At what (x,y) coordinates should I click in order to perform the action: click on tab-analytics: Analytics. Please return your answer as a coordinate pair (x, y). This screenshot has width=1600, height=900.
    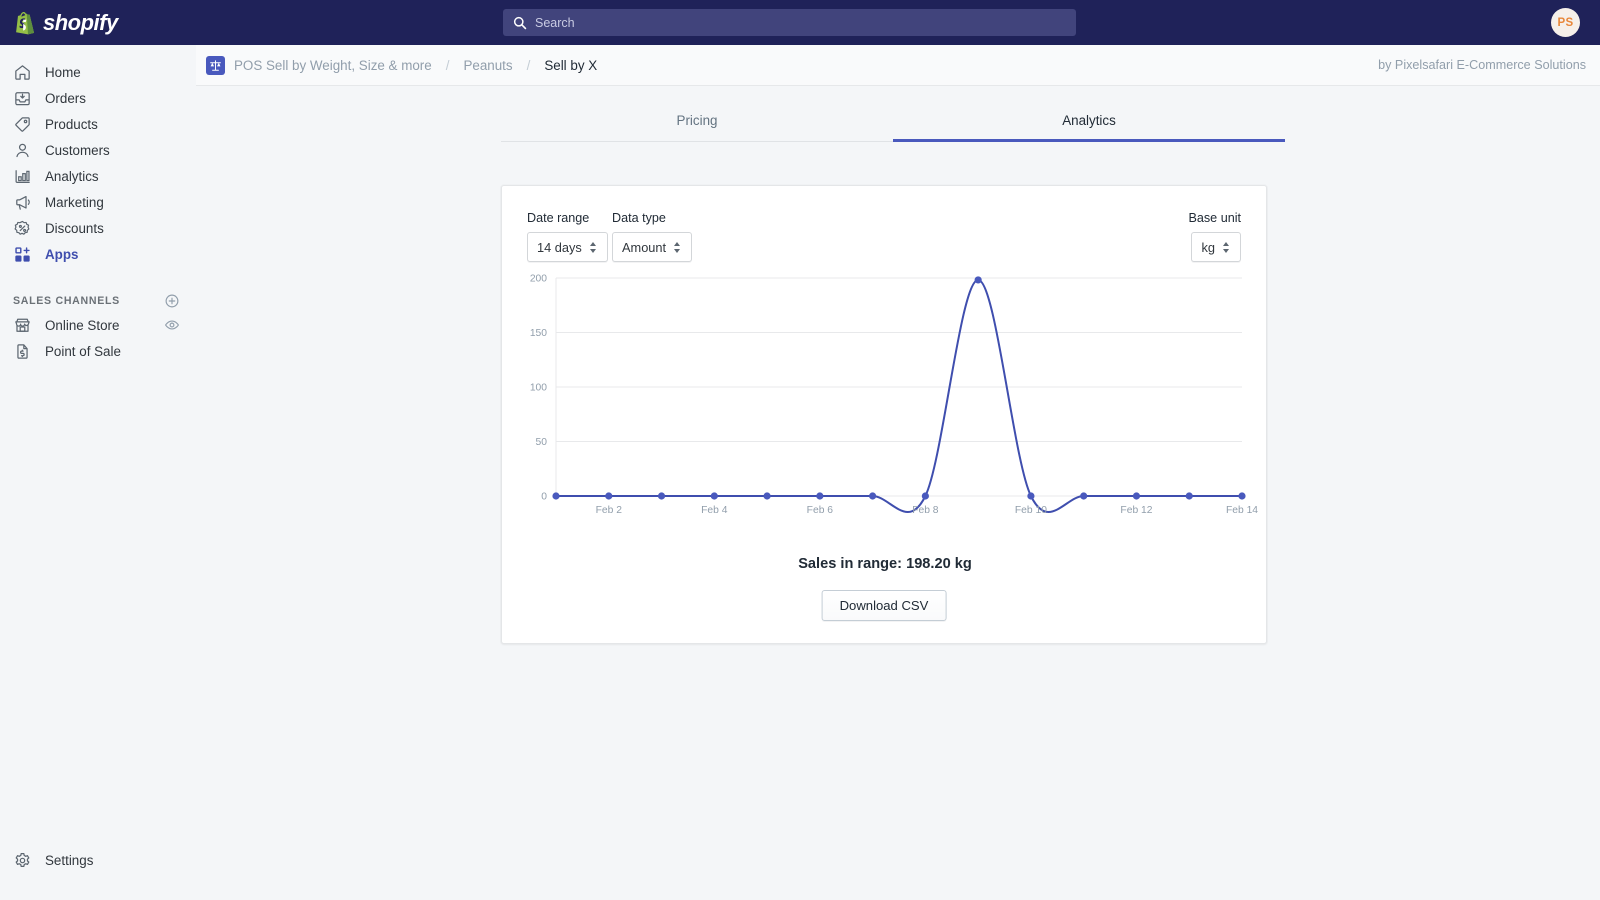
    Looking at the image, I should click on (1089, 121).